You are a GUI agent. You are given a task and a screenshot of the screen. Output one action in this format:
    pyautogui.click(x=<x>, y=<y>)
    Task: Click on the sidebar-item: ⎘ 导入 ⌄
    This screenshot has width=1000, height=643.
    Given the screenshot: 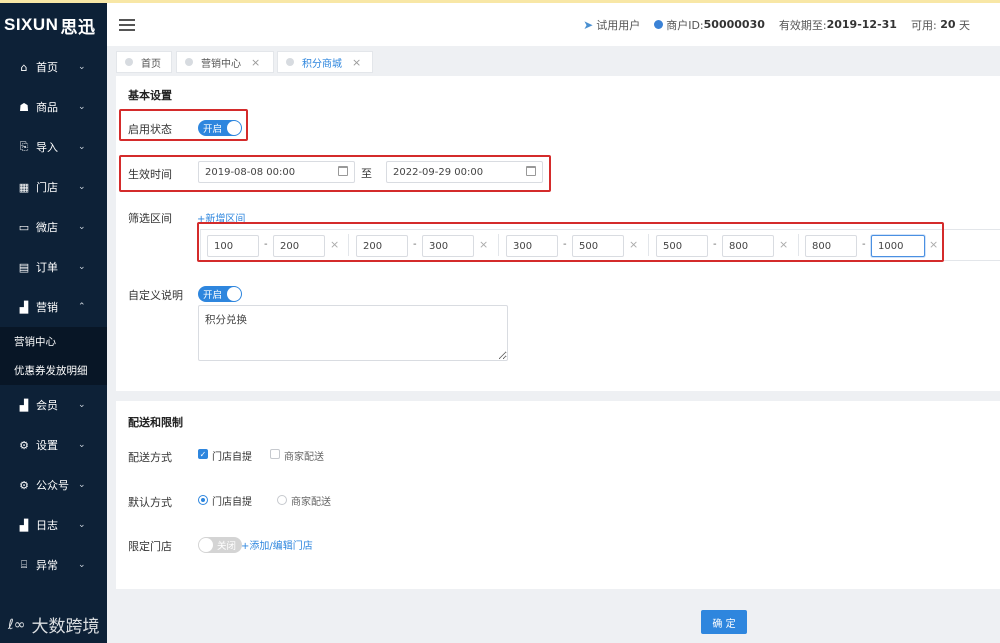 What is the action you would take?
    pyautogui.click(x=53, y=147)
    